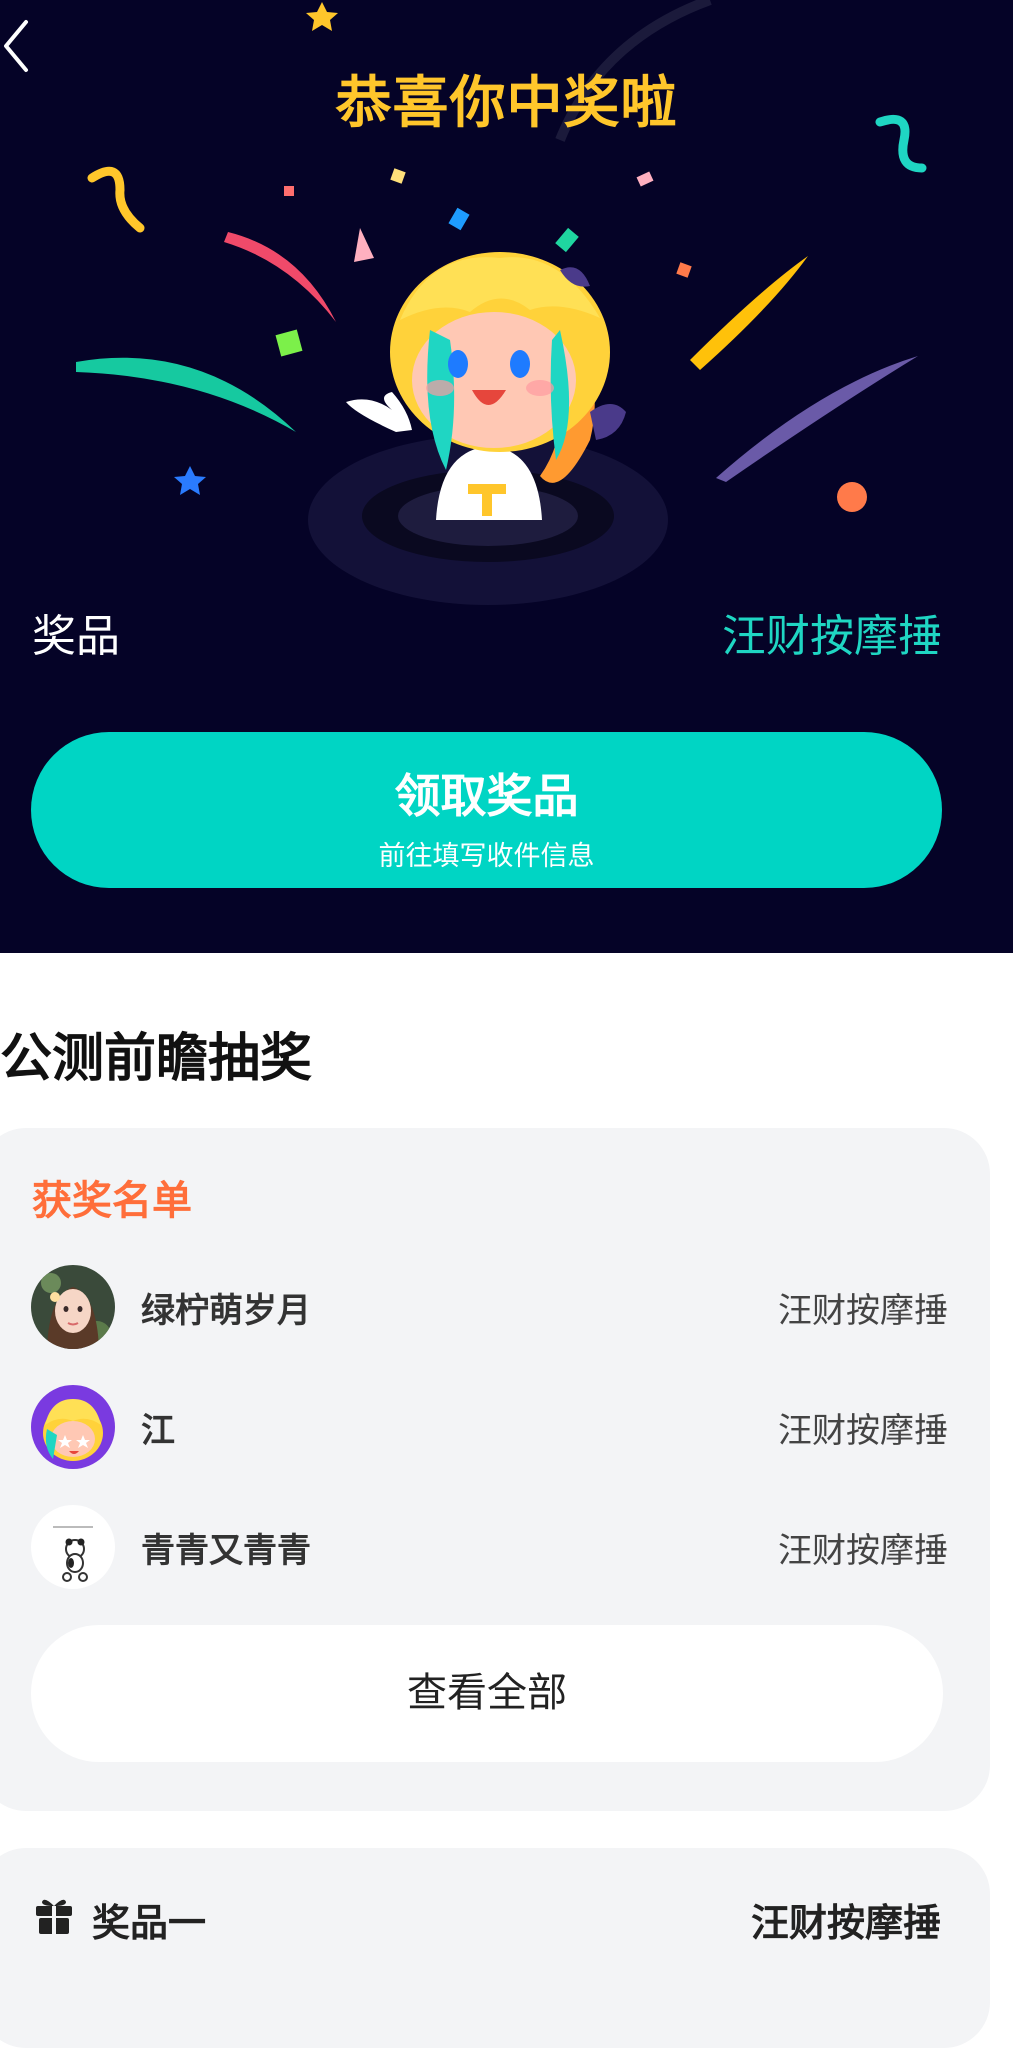 The height and width of the screenshot is (2048, 1013). Describe the element at coordinates (54, 1916) in the screenshot. I see `gift-icon` at that location.